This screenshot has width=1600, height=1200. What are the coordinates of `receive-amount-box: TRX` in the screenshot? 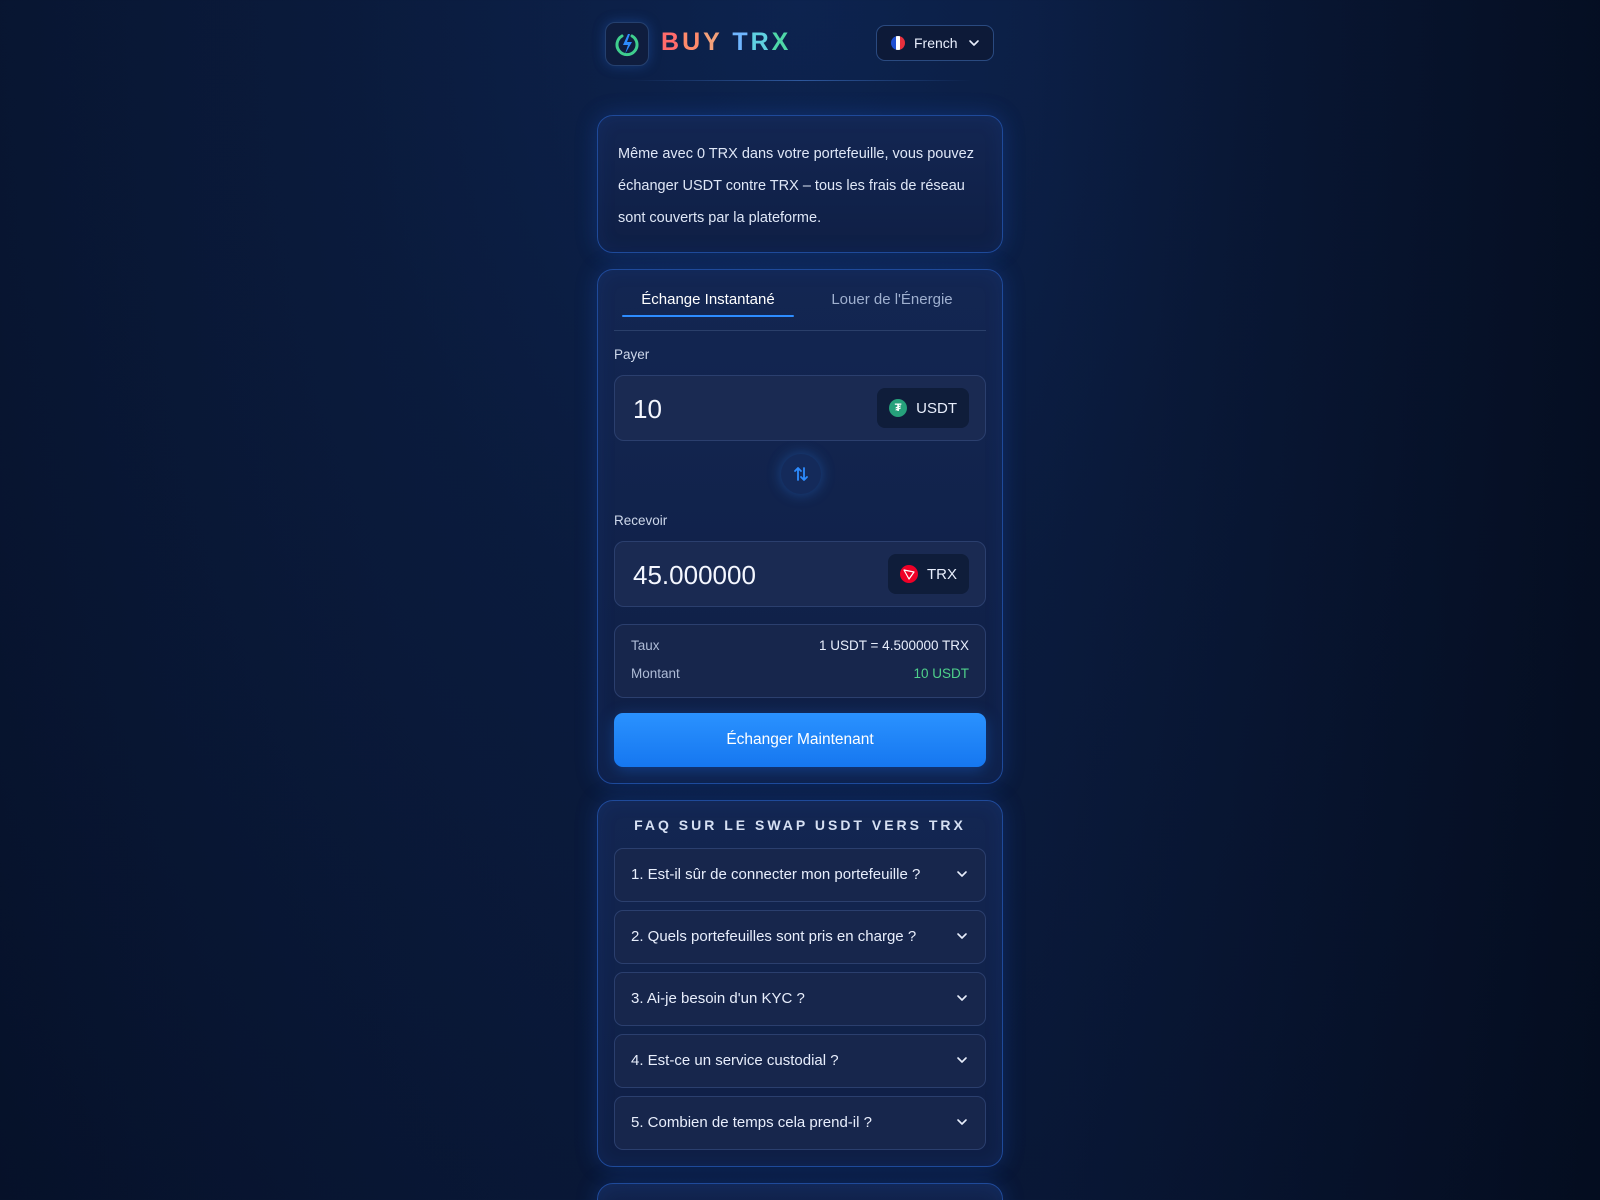 It's located at (800, 574).